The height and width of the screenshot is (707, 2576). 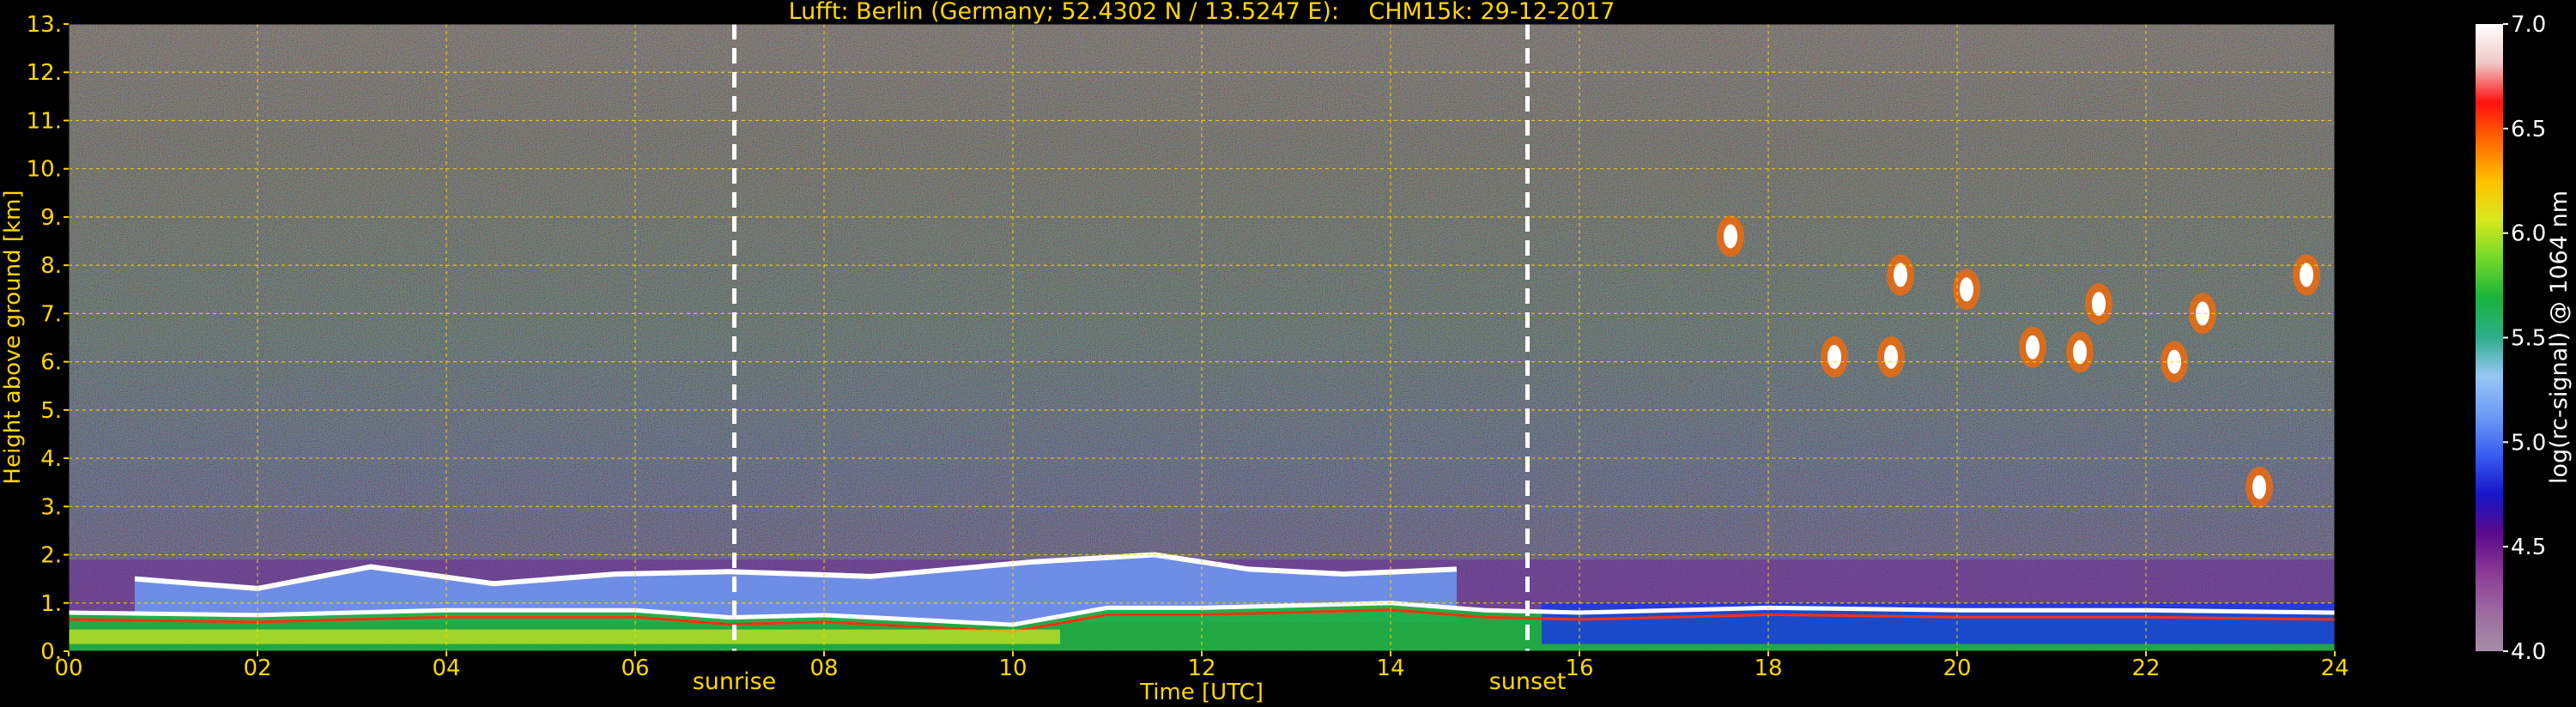 What do you see at coordinates (2334, 668) in the screenshot?
I see `x-tick-label: 24` at bounding box center [2334, 668].